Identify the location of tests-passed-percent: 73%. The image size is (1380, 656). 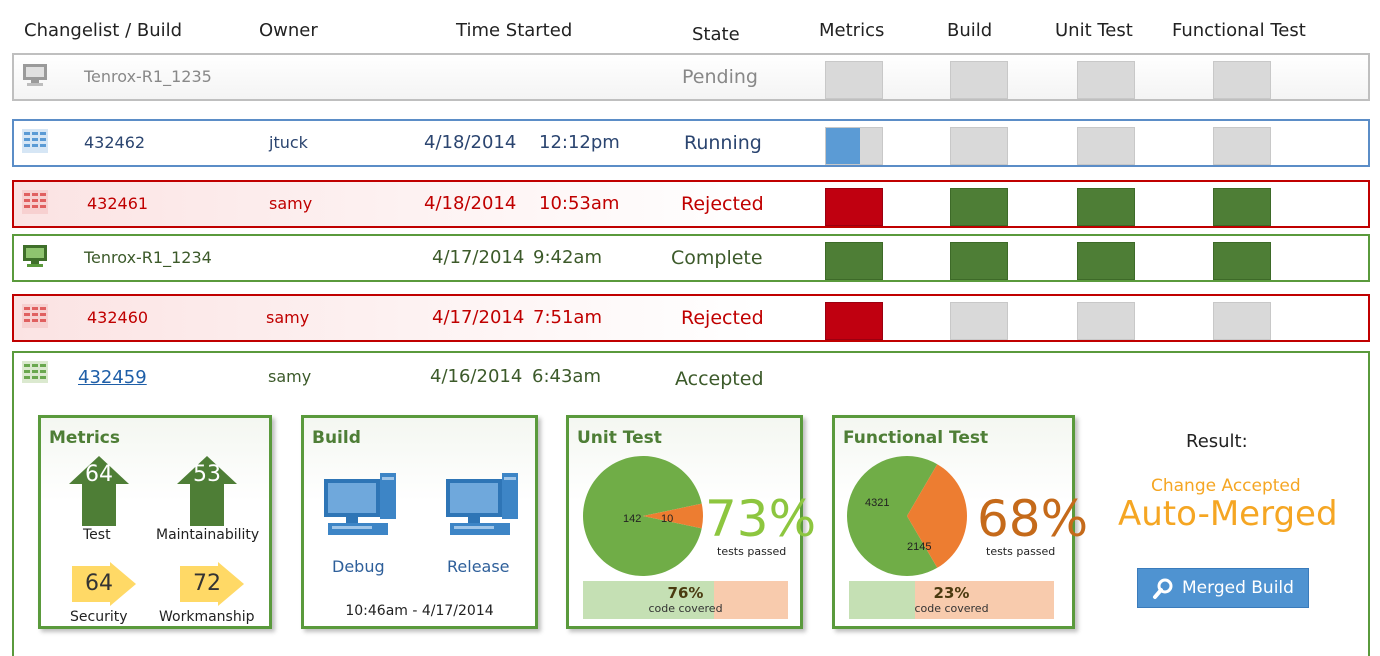
(761, 519).